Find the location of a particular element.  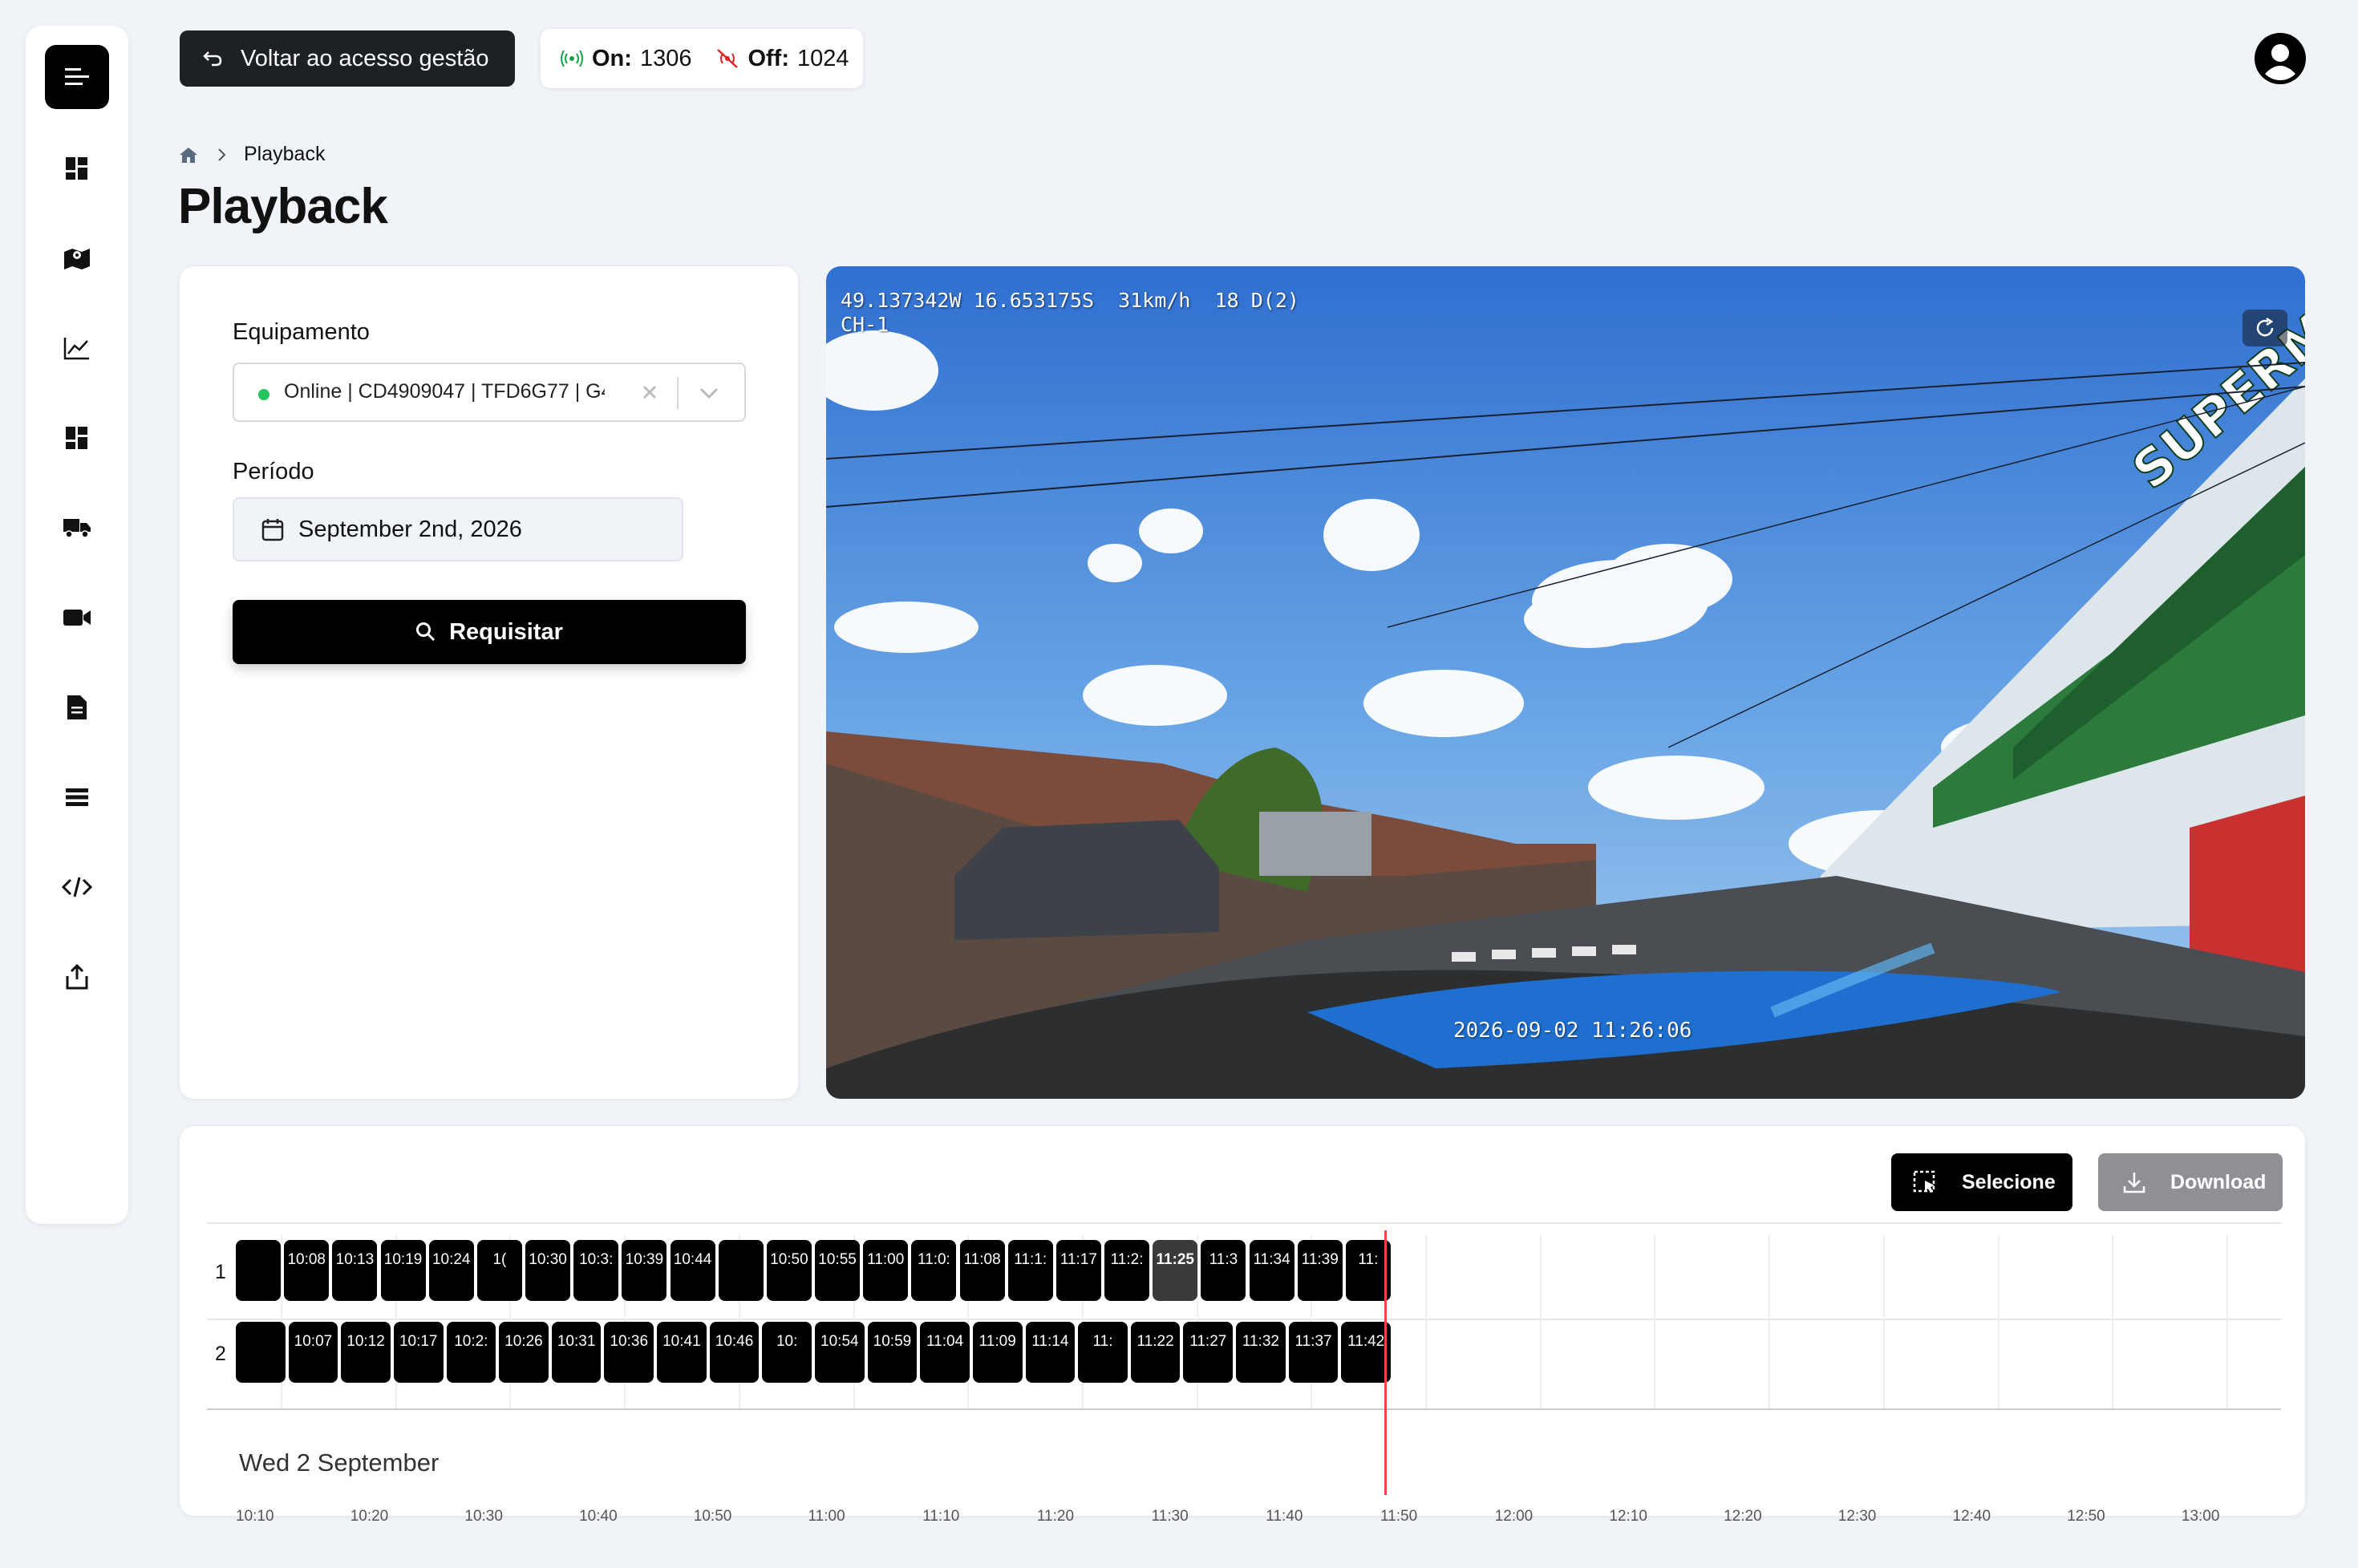

sidebar-item-dashboard-alt is located at coordinates (77, 438).